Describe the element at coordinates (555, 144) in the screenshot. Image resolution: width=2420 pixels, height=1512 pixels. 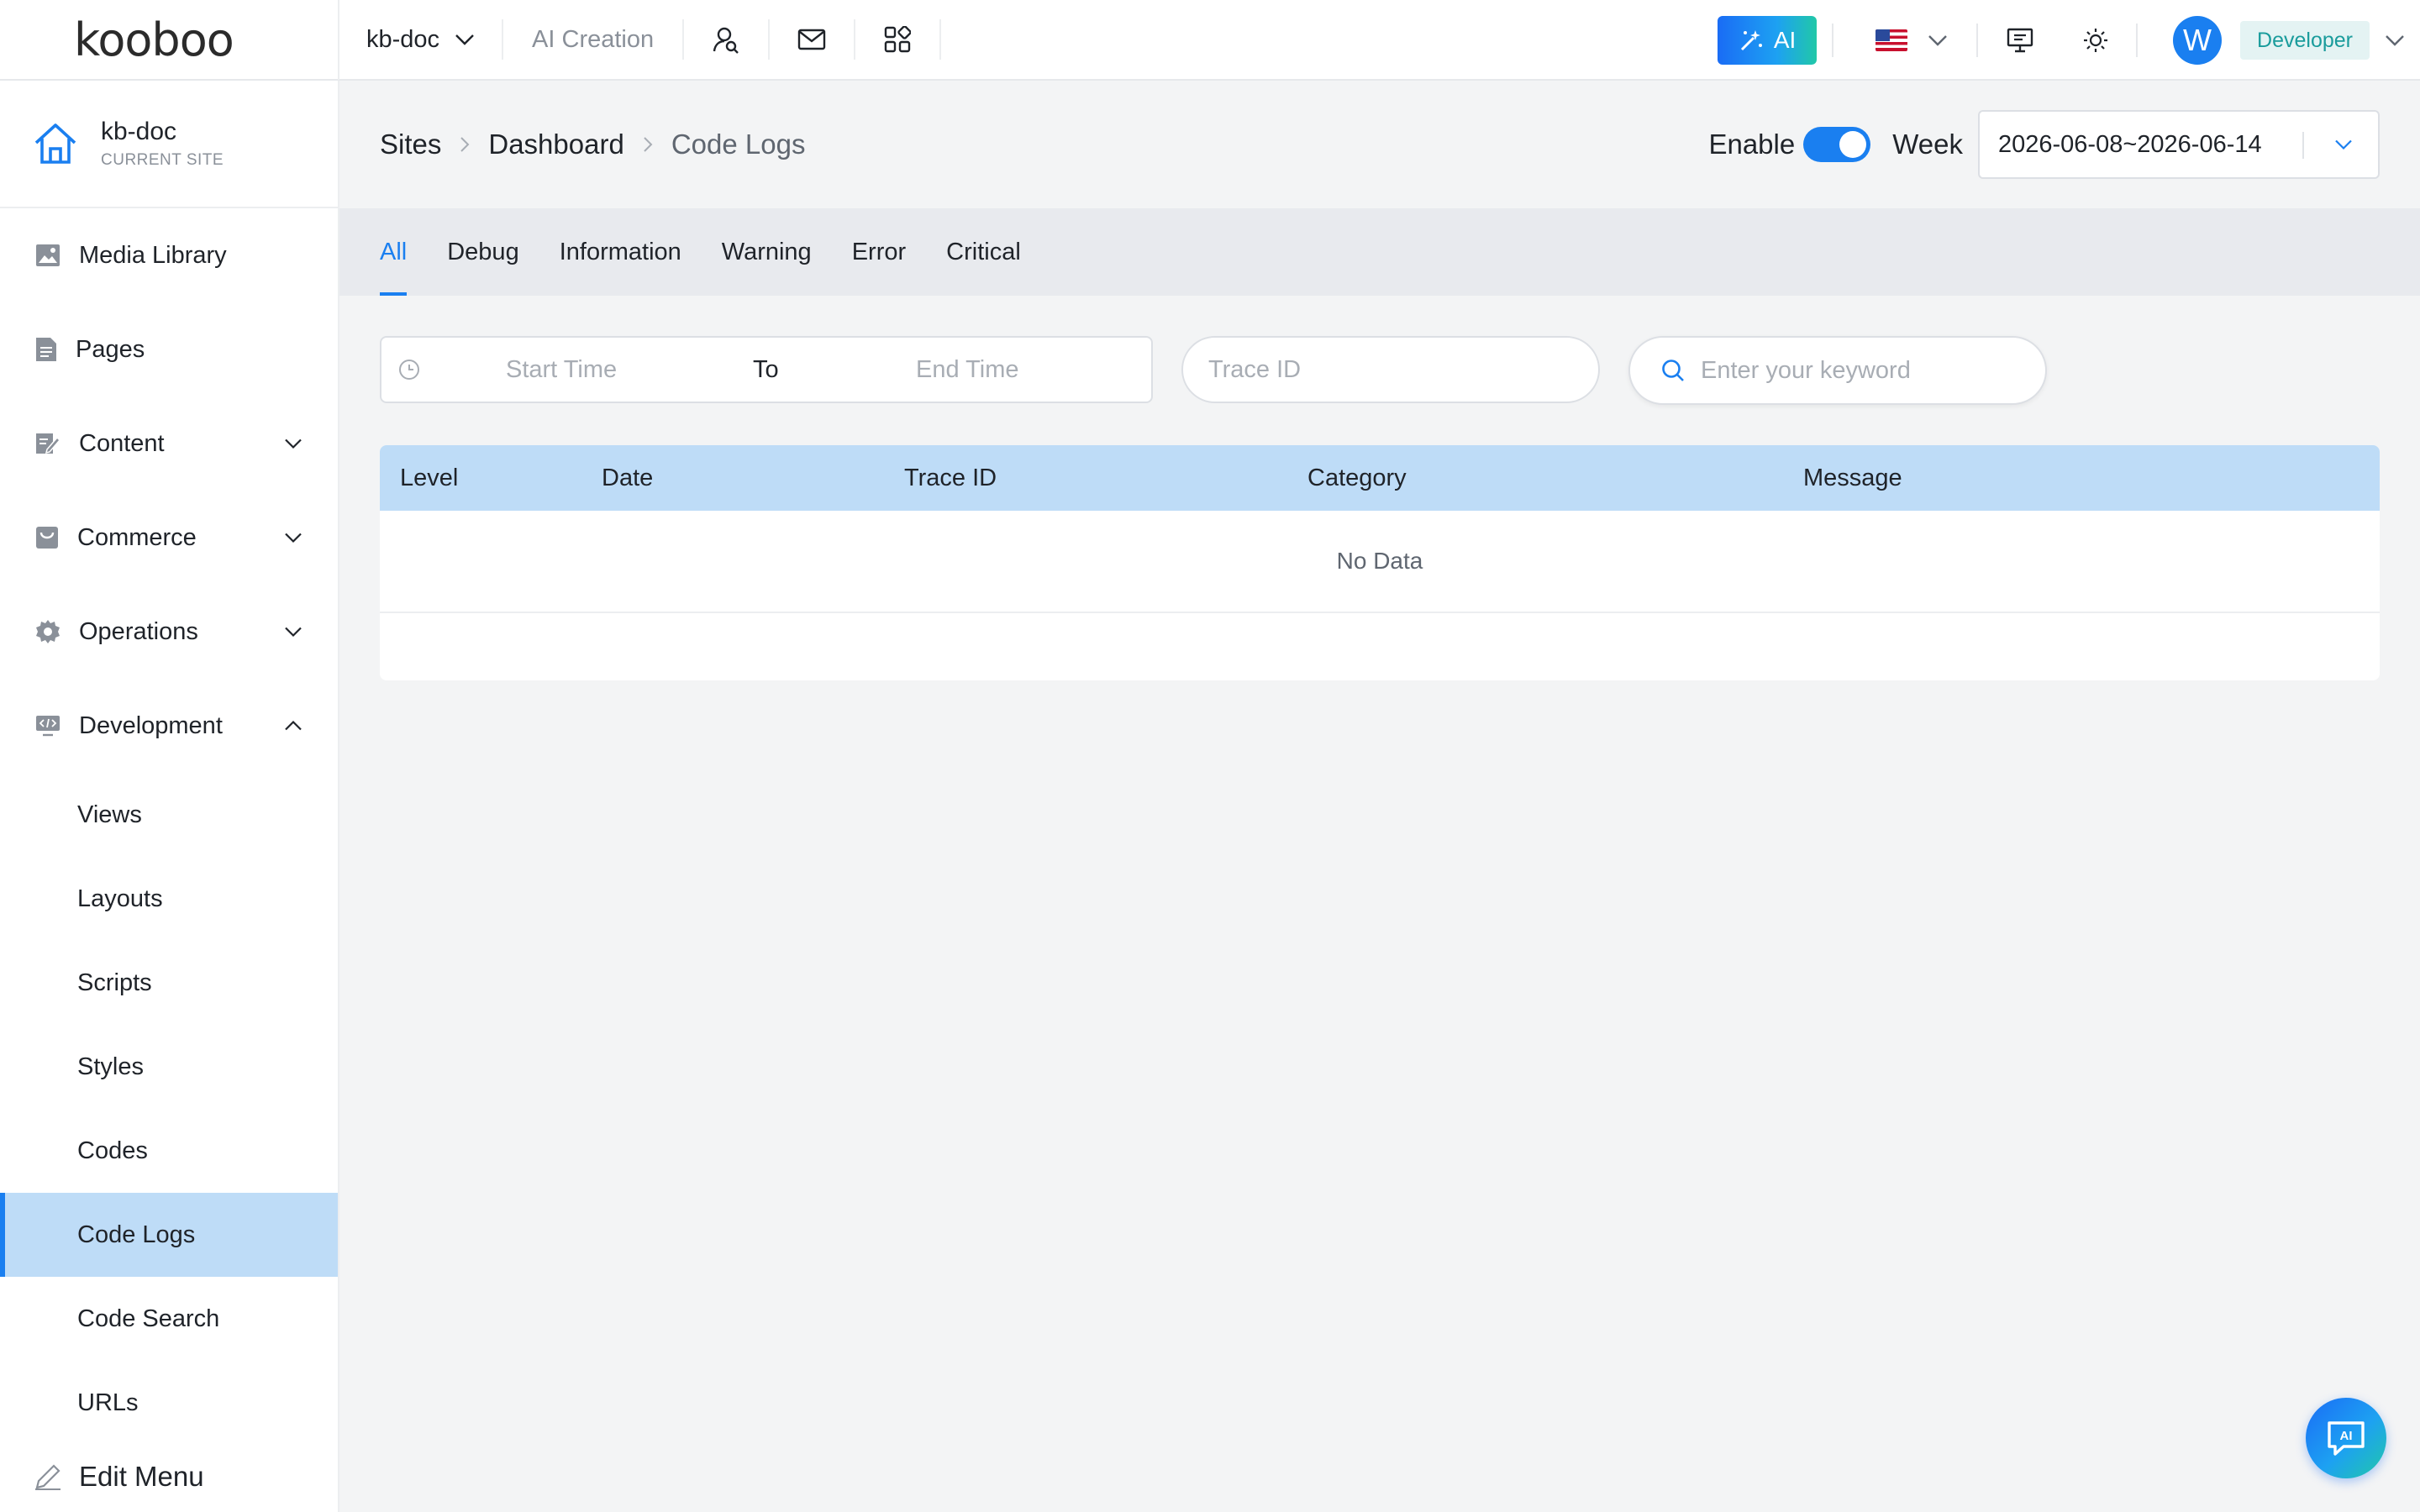
I see `breadcrumb-dashboard: Dashboard` at that location.